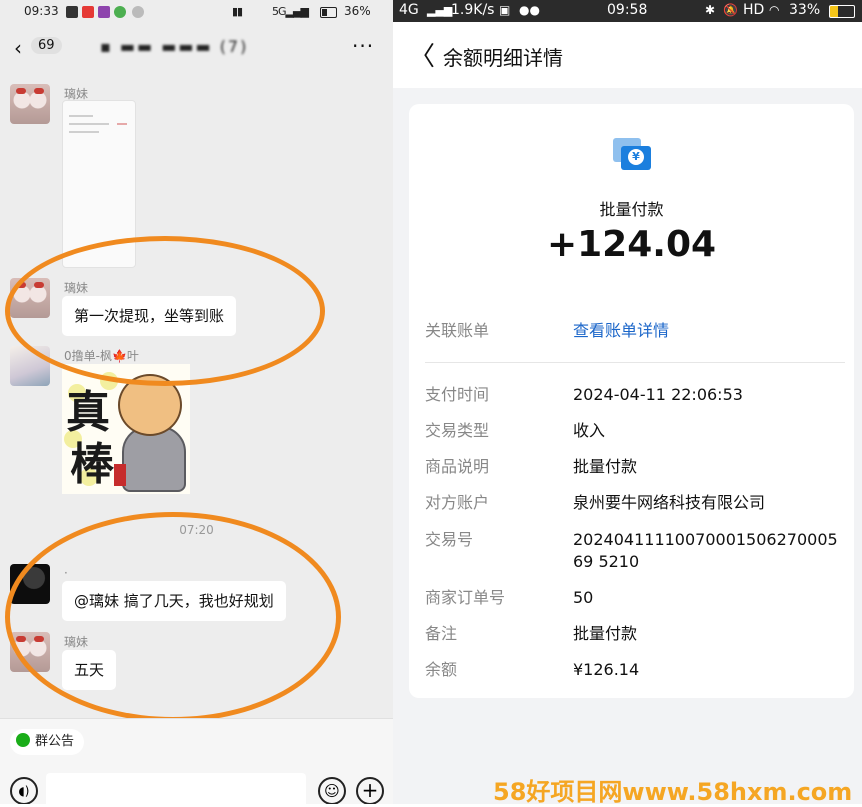  I want to click on status-time: 09:33, so click(41, 11).